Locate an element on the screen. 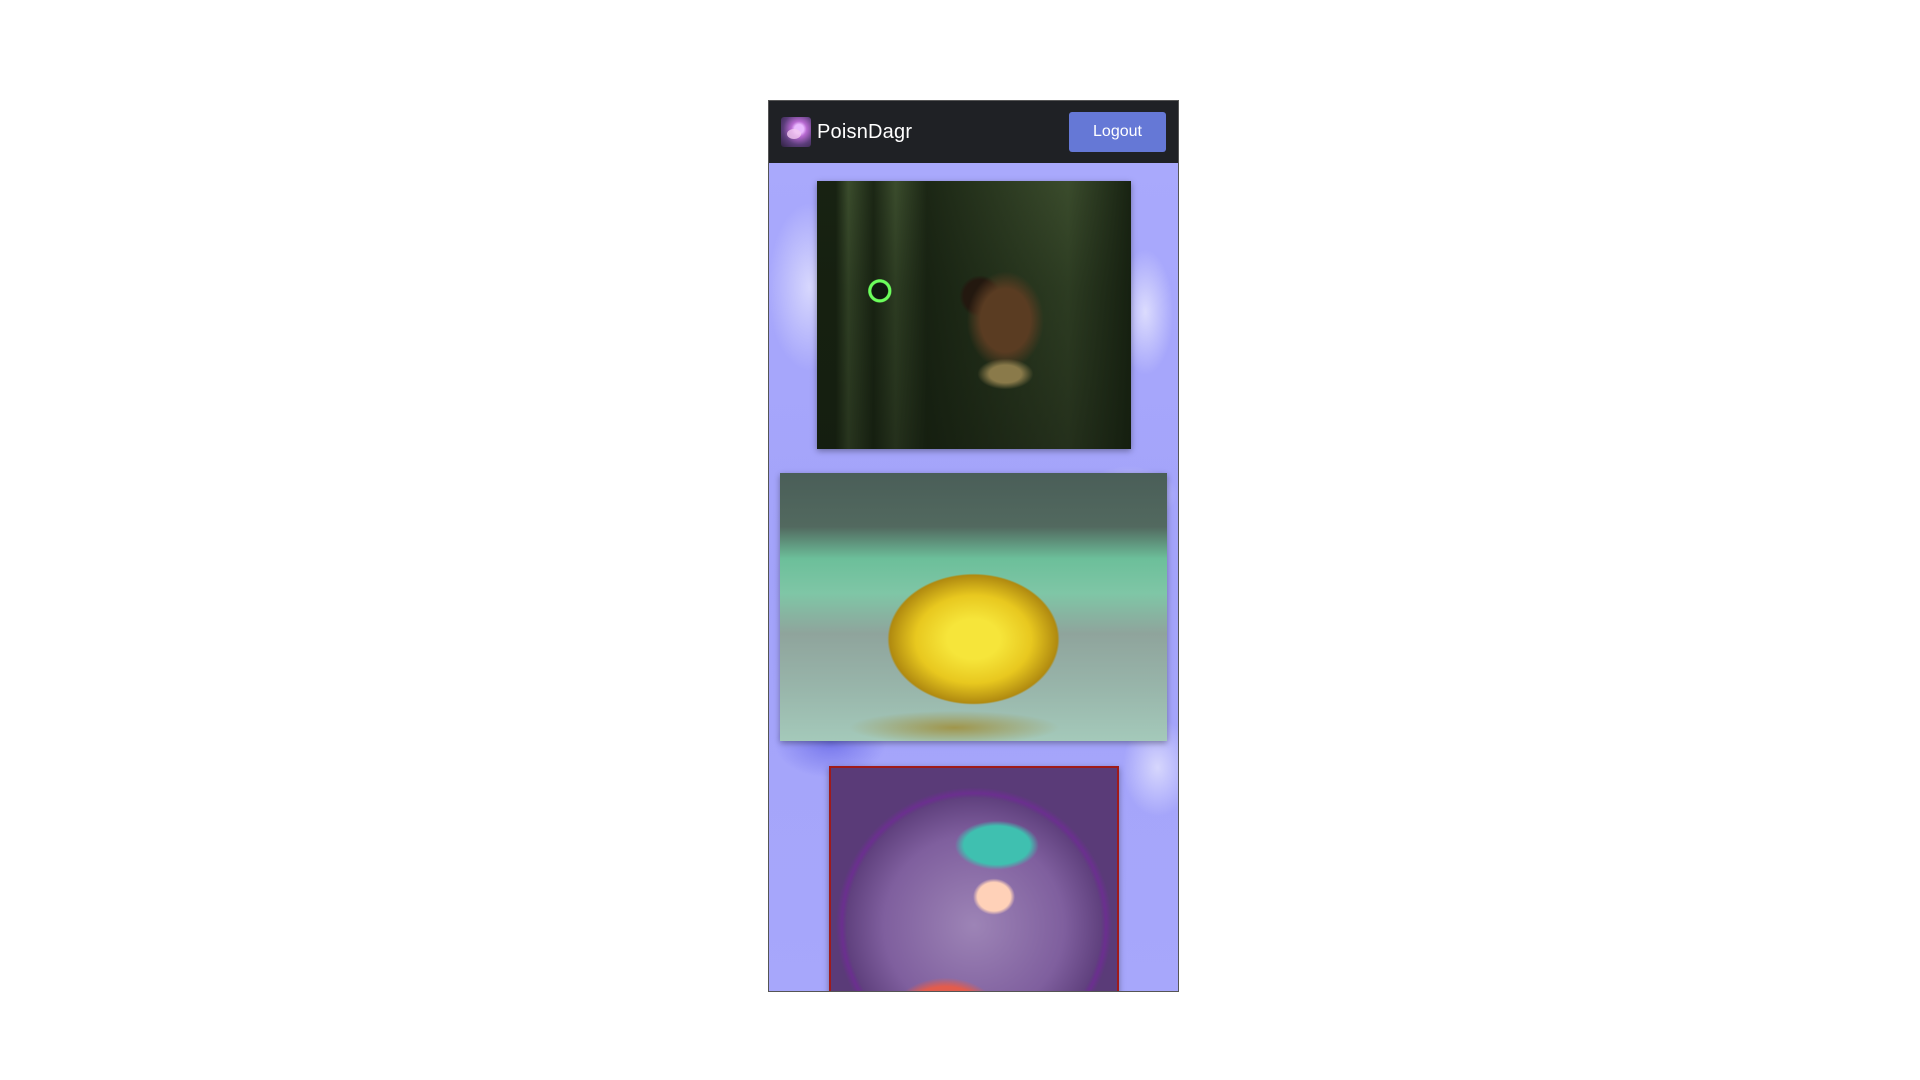  brand-name: PoisnDagr is located at coordinates (865, 131).